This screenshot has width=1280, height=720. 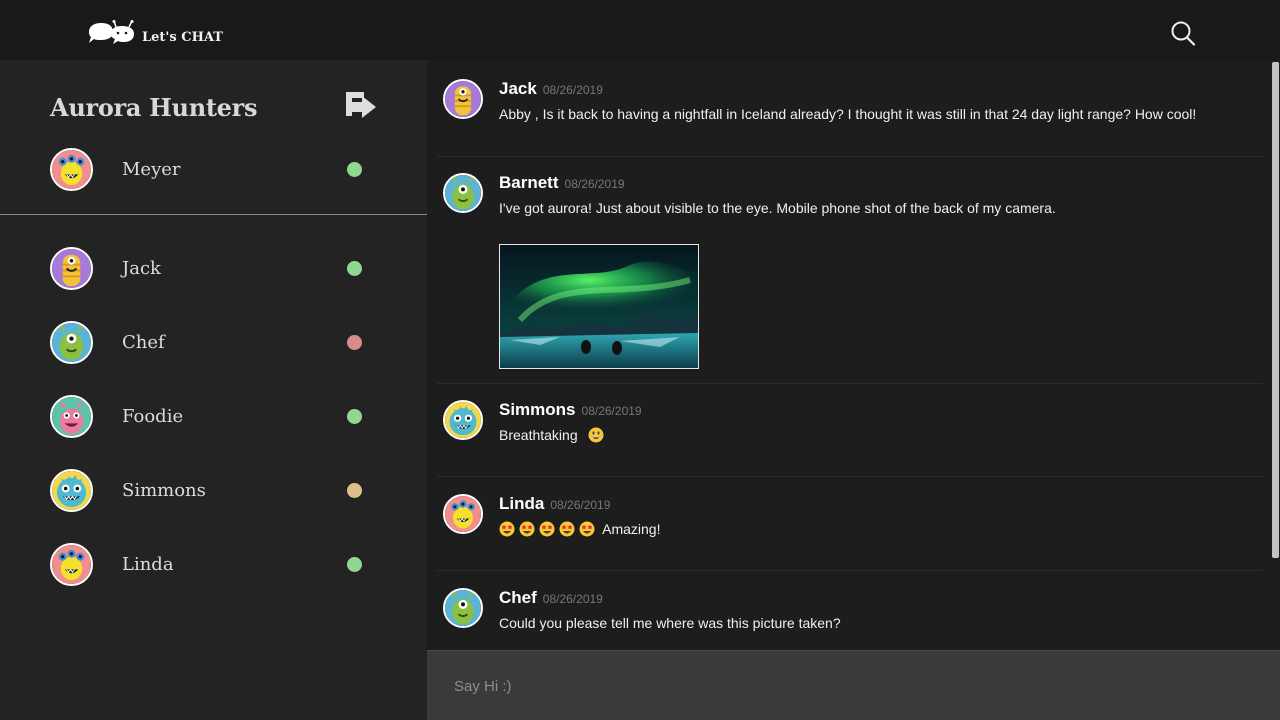 I want to click on message-author: Simmons, so click(x=537, y=409).